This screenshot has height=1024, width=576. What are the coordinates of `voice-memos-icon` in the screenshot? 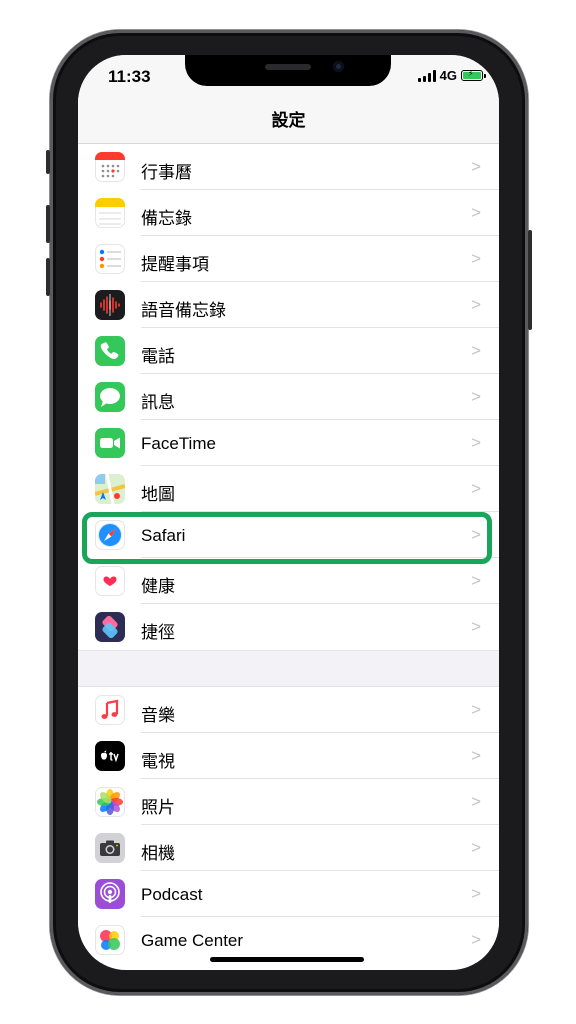 It's located at (110, 305).